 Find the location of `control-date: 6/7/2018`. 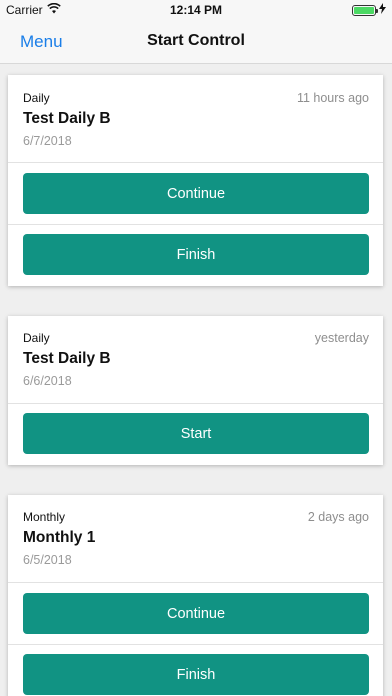

control-date: 6/7/2018 is located at coordinates (47, 141).